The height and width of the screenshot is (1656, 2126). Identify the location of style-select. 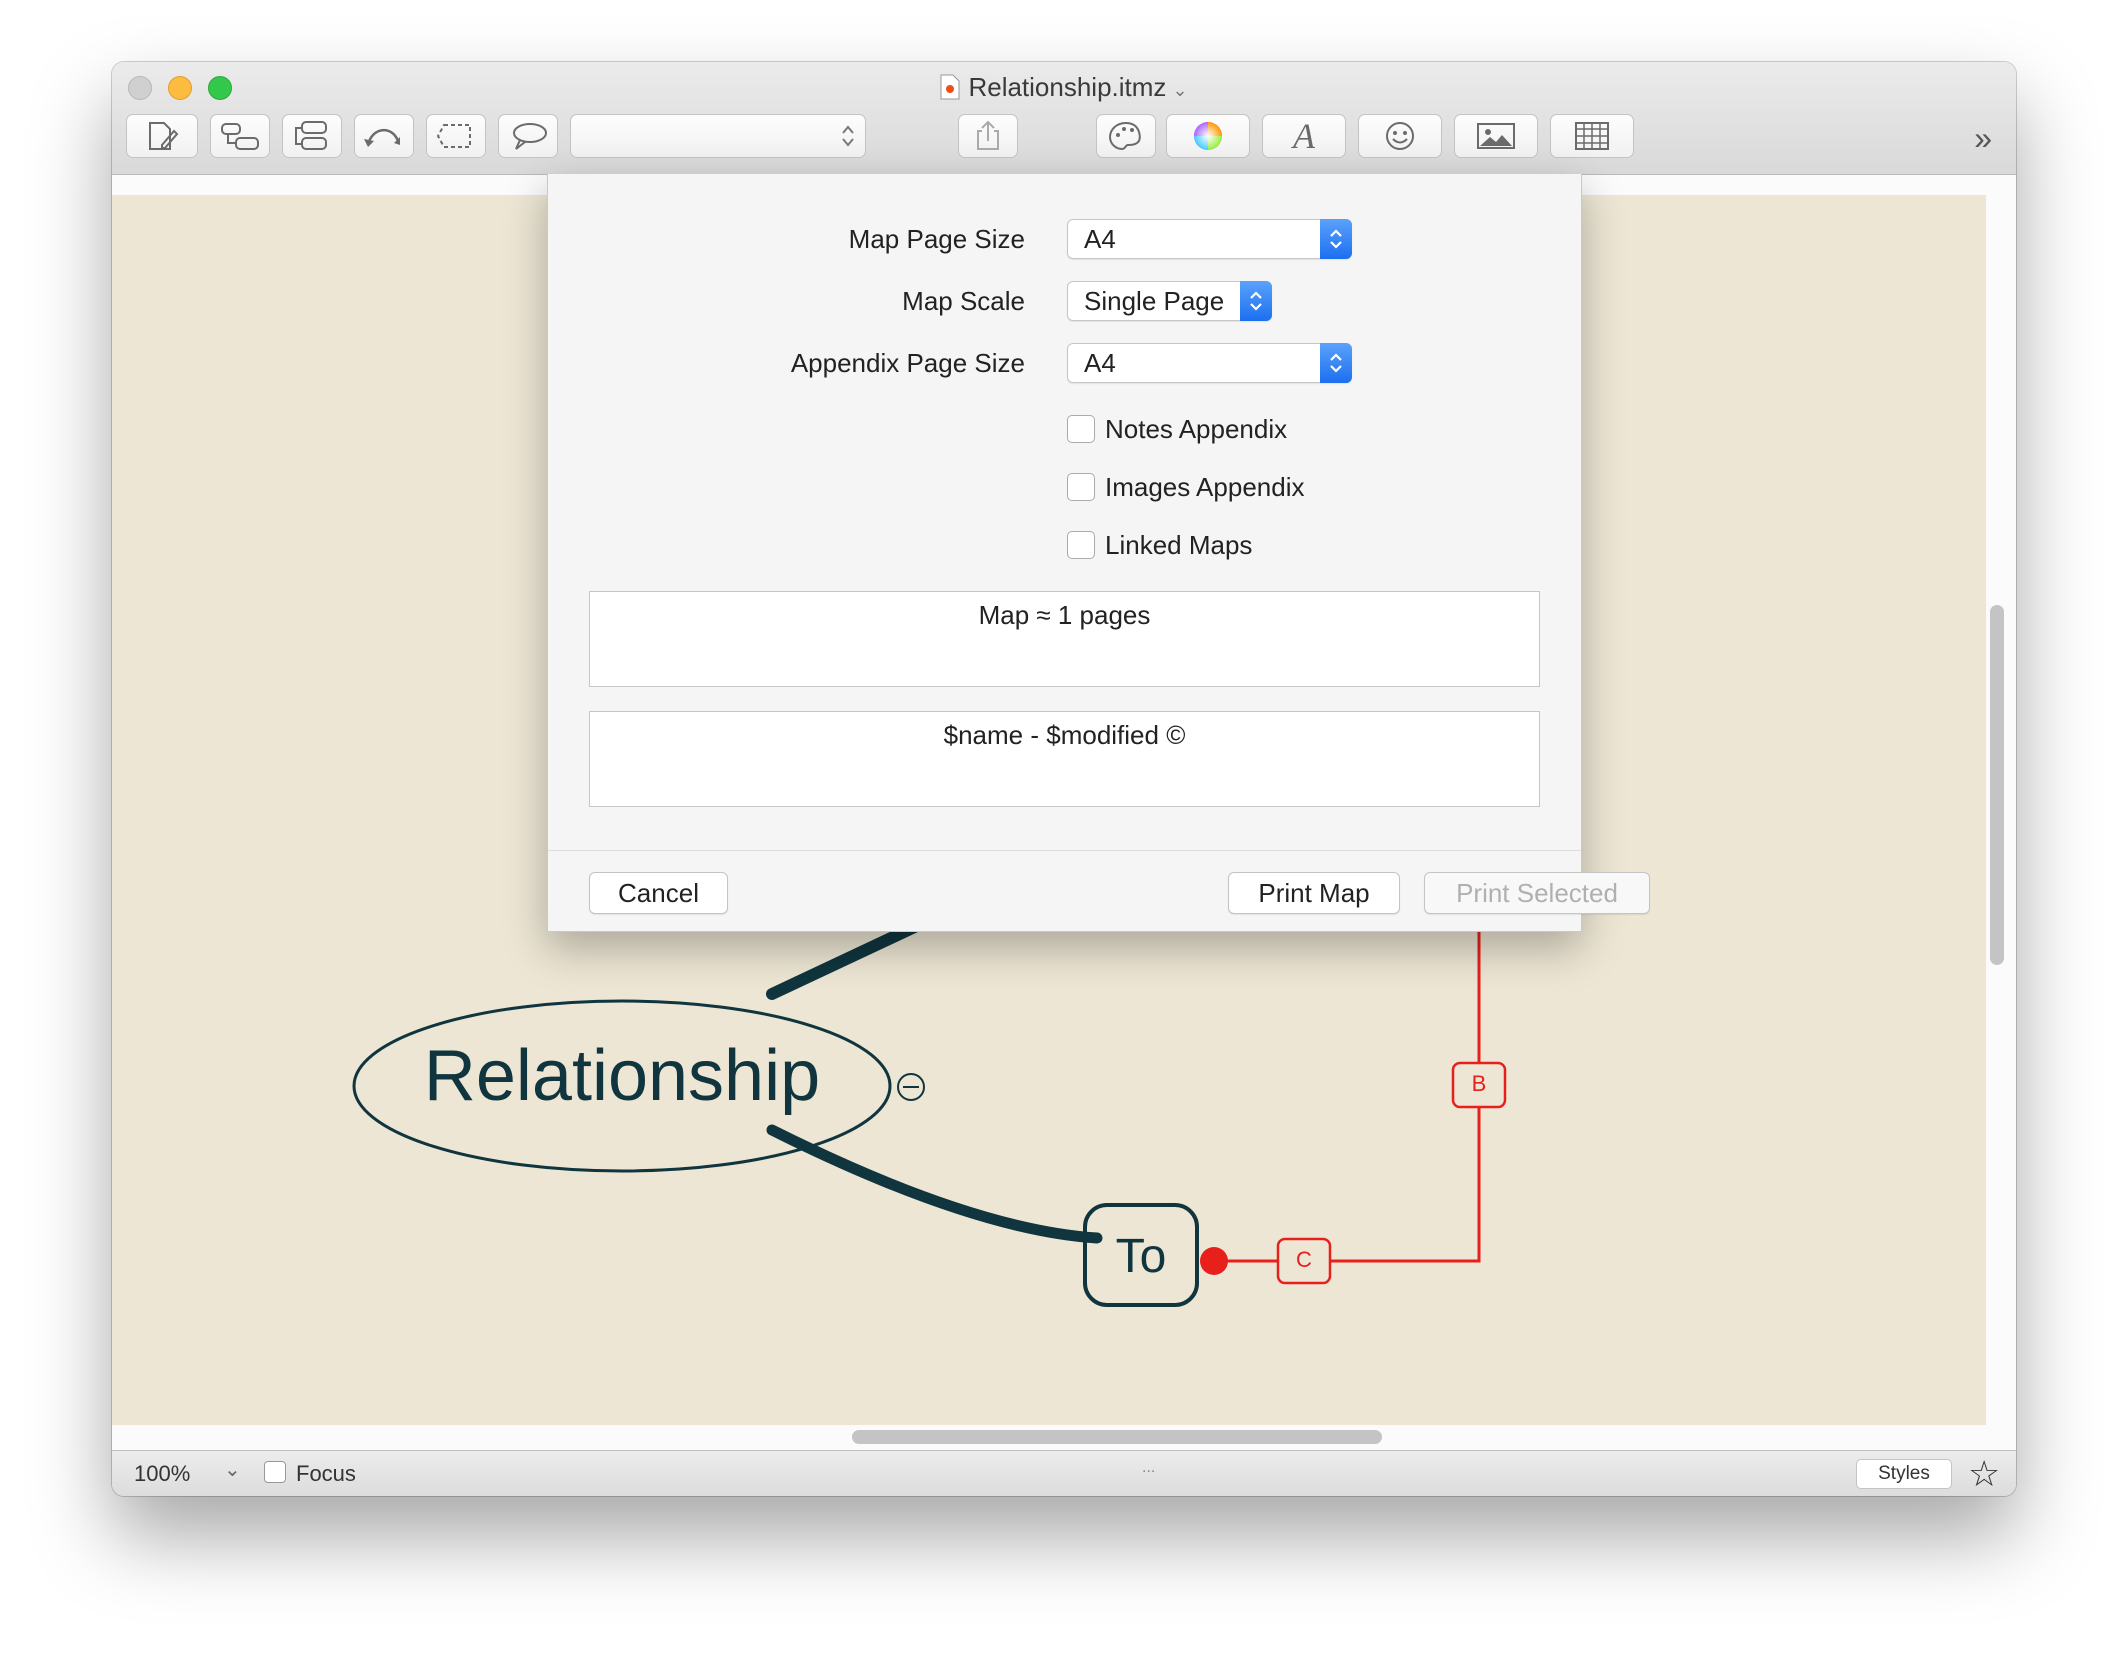
(718, 136).